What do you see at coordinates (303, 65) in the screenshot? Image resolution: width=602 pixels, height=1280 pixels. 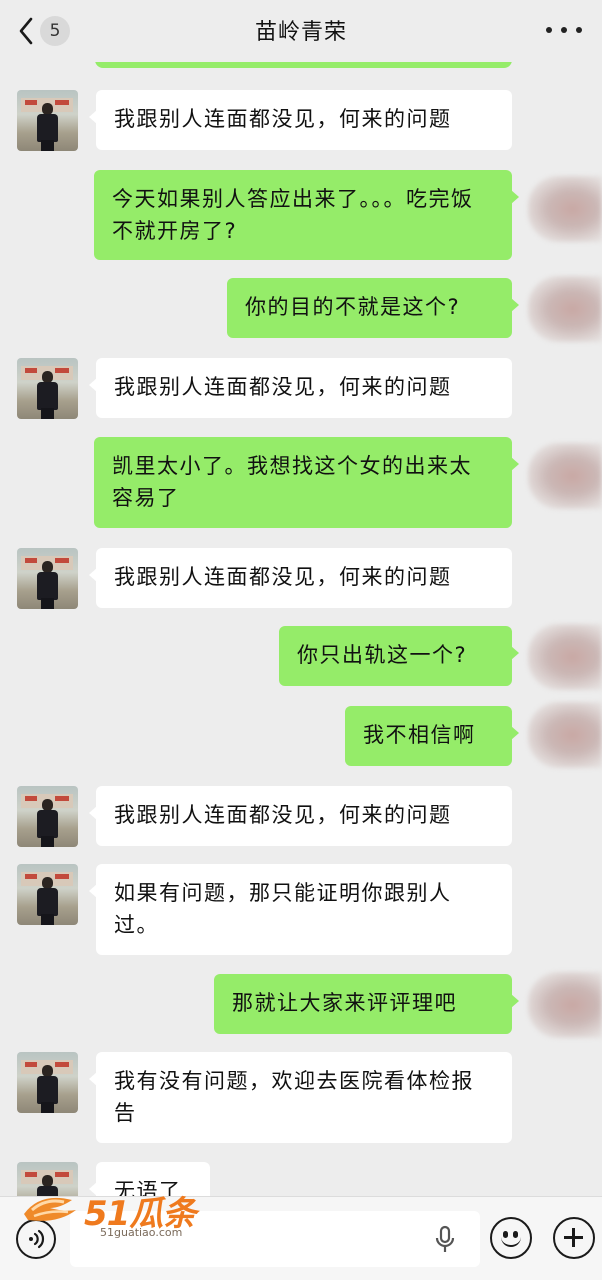 I see `previous-message-bubble` at bounding box center [303, 65].